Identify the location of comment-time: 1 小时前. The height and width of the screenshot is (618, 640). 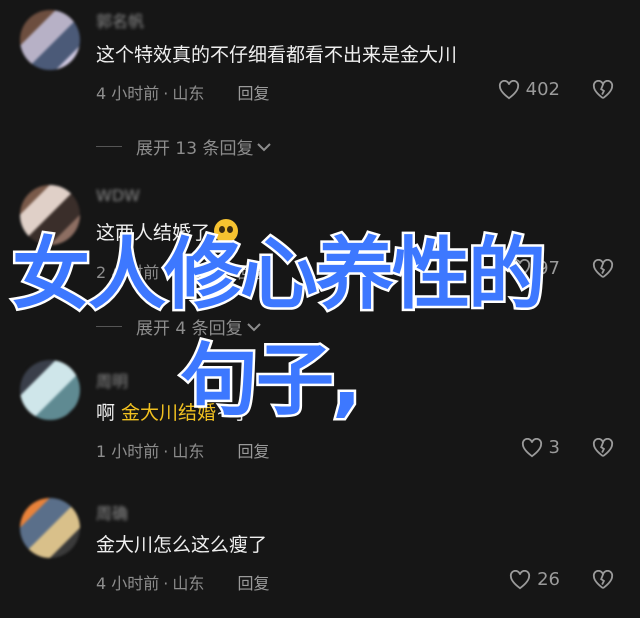
(128, 451).